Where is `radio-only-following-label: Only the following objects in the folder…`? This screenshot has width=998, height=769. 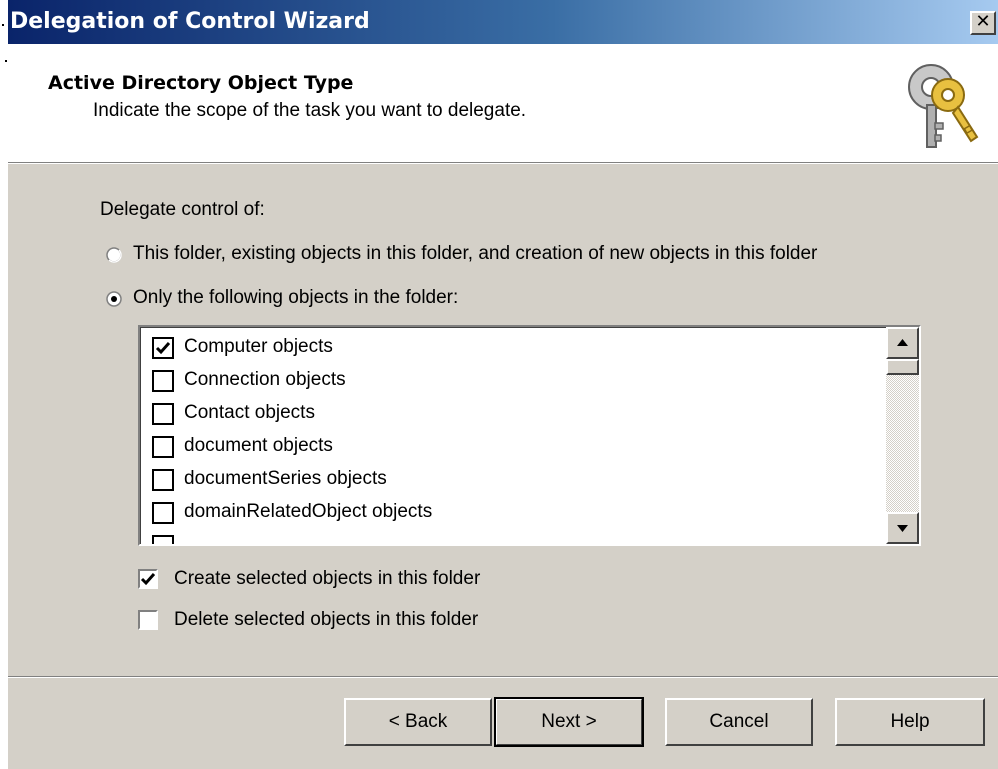
radio-only-following-label: Only the following objects in the folder… is located at coordinates (295, 298).